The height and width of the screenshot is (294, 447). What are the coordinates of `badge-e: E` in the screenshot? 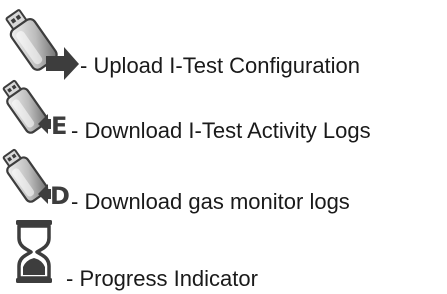 It's located at (59, 126).